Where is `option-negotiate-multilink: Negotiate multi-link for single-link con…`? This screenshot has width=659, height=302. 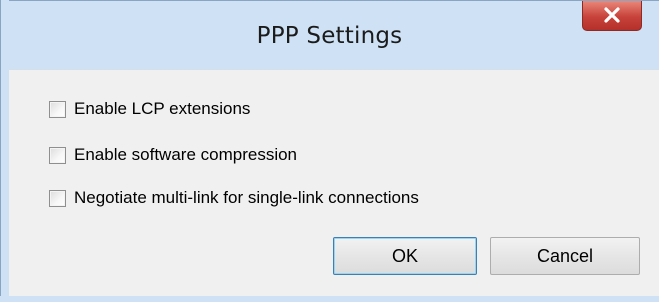
option-negotiate-multilink: Negotiate multi-link for single-link con… is located at coordinates (234, 198).